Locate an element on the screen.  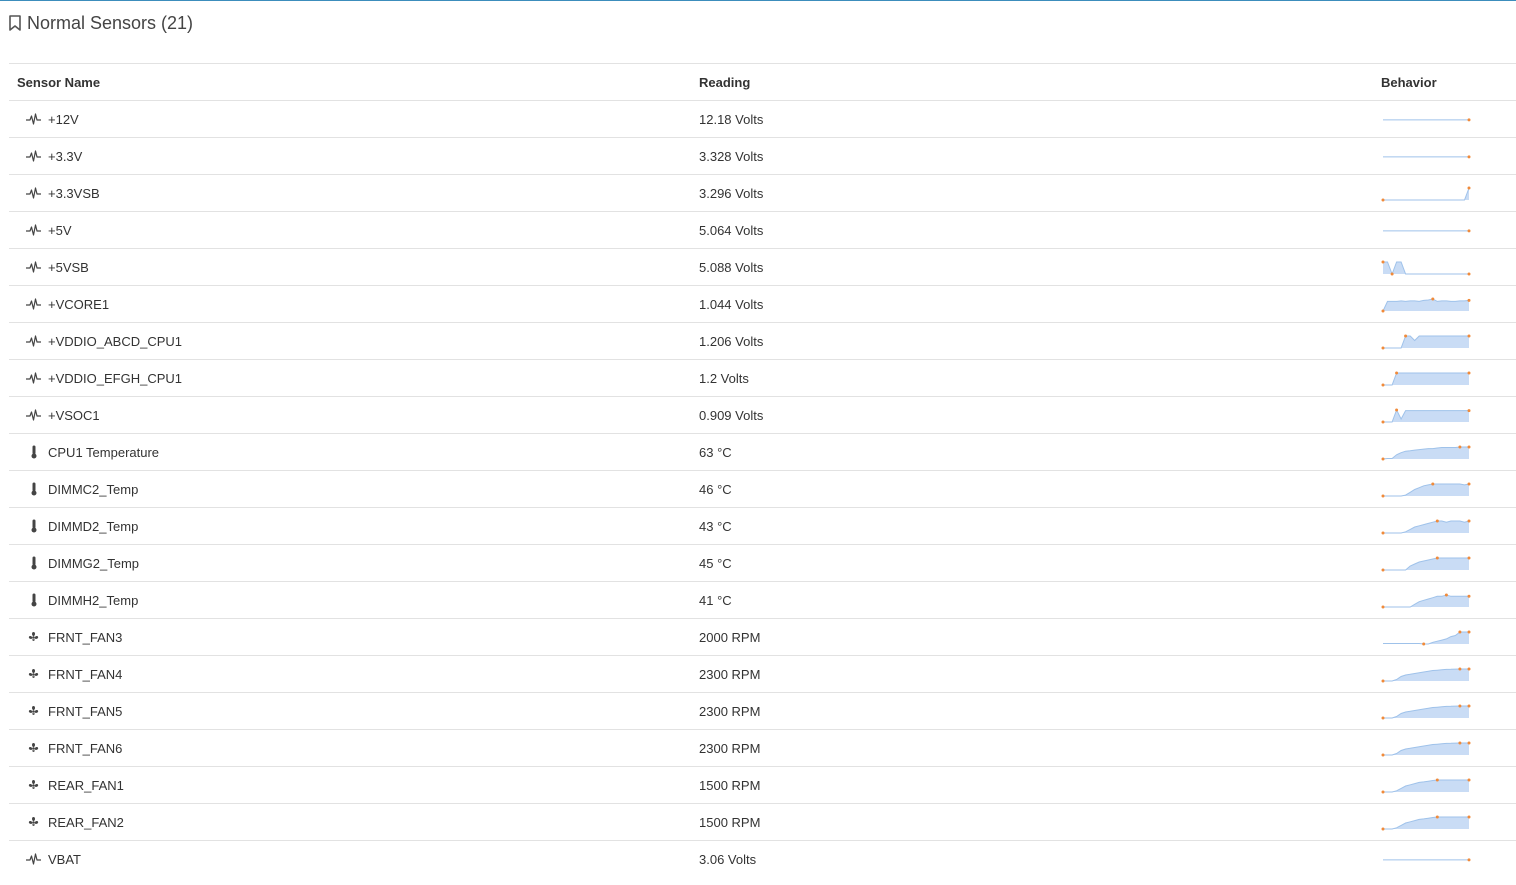
table-row: VBAT 3.06 Volts is located at coordinates (762, 858).